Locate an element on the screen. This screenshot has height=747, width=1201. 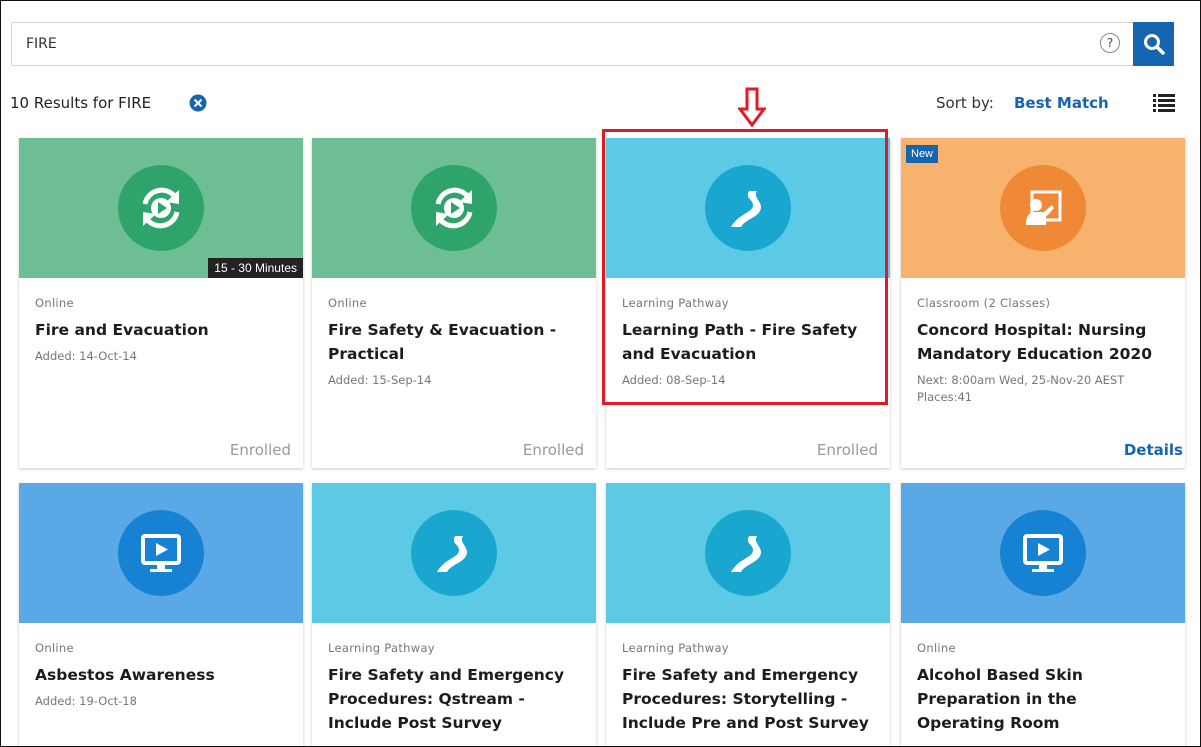
results-summary: 10 Results for FIRE is located at coordinates (81, 103).